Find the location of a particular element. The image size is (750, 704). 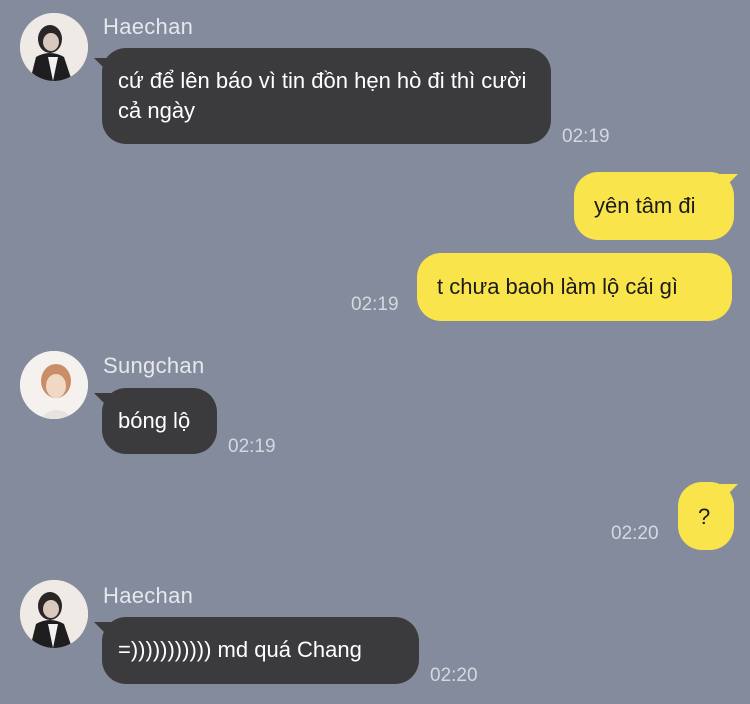

avatar-sungchan-image is located at coordinates (54, 385).